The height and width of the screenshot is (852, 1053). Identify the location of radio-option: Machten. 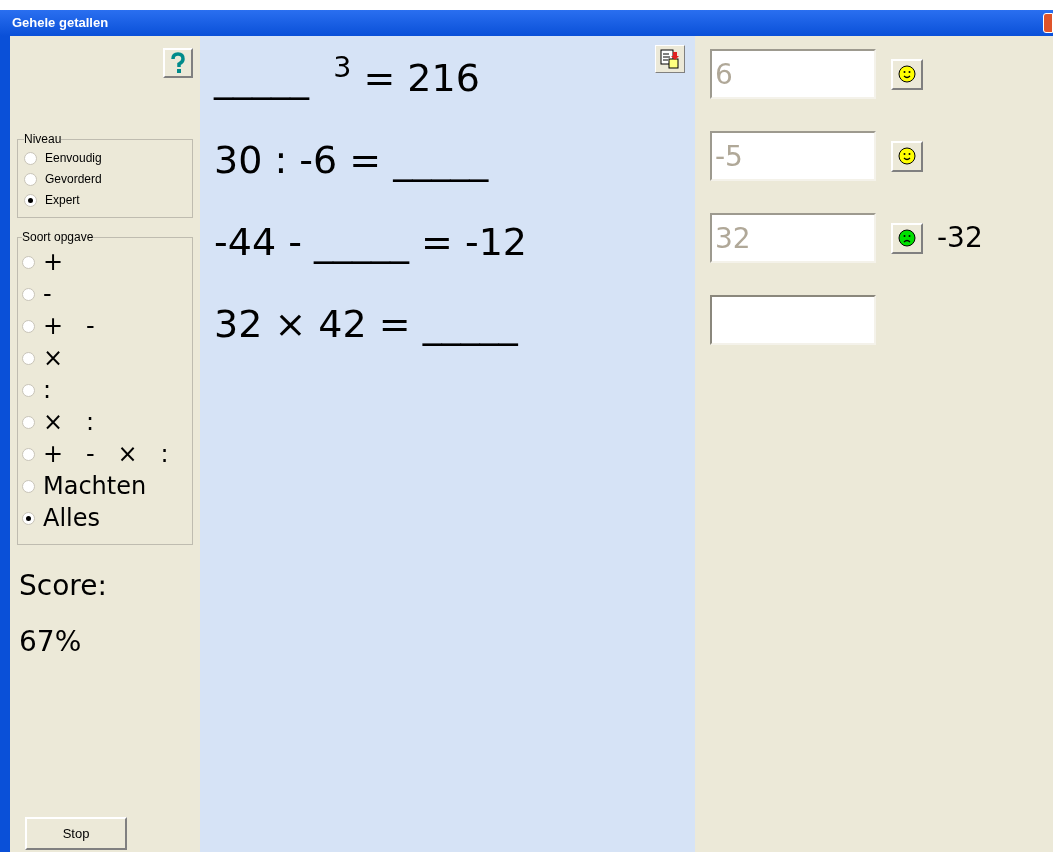
(105, 486).